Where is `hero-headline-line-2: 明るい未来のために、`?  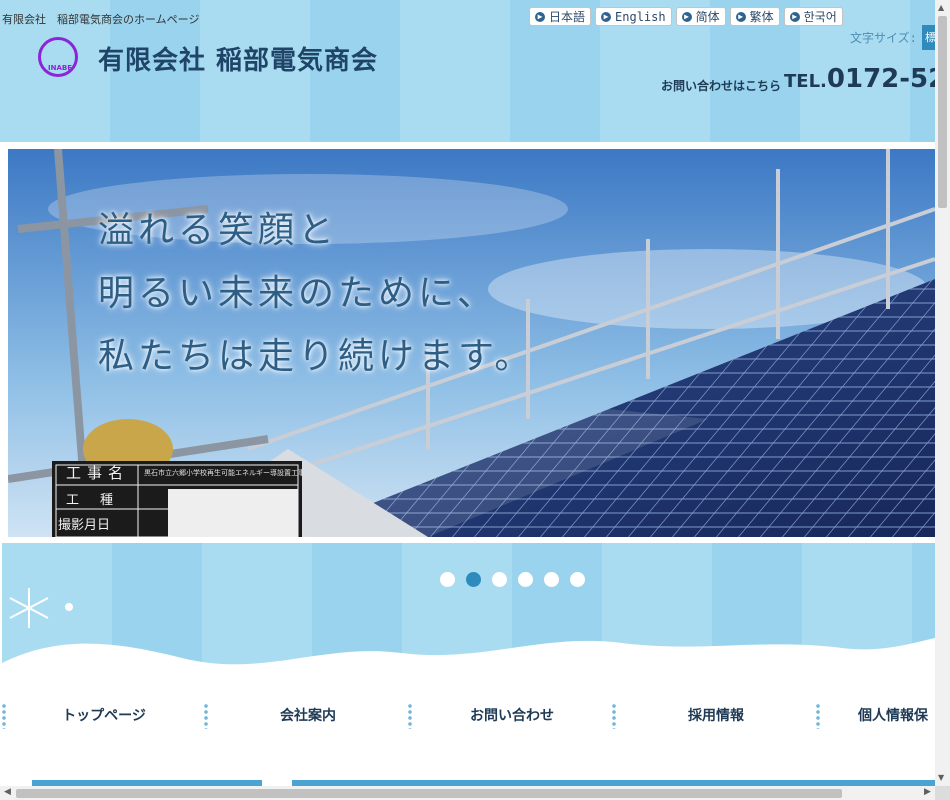 hero-headline-line-2: 明るい未来のために、 is located at coordinates (297, 293).